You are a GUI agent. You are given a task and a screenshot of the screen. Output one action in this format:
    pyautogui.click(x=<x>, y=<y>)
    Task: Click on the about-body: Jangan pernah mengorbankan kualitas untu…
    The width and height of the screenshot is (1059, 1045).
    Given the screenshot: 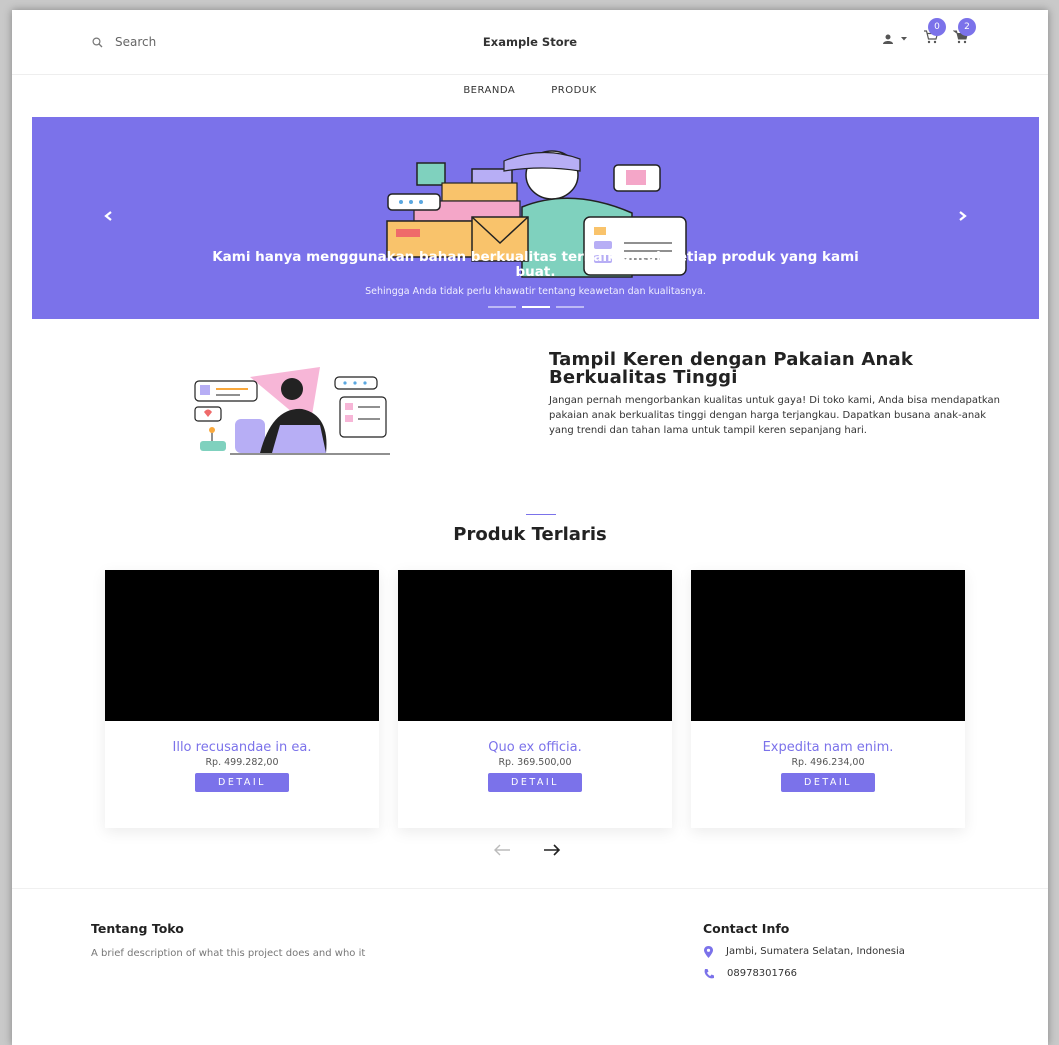 What is the action you would take?
    pyautogui.click(x=774, y=415)
    